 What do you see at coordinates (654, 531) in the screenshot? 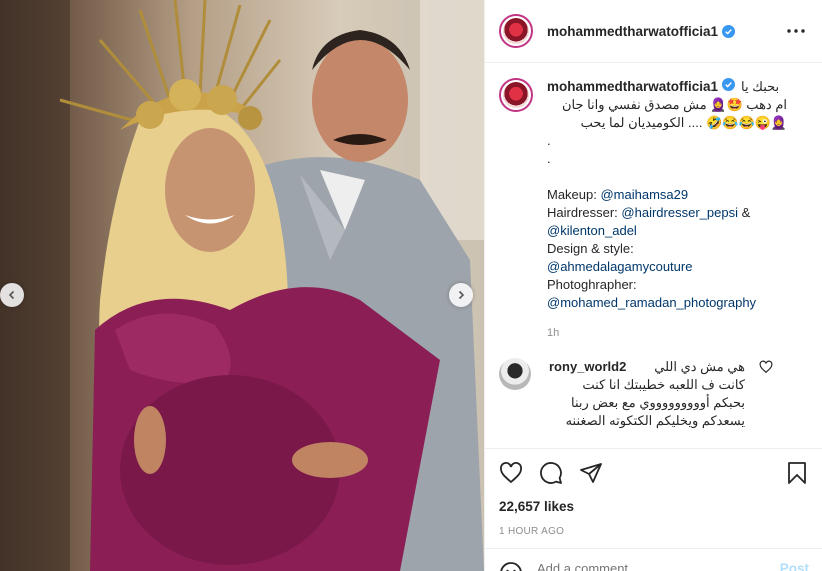
I see `post-timestamp: 1 HOUR AGO` at bounding box center [654, 531].